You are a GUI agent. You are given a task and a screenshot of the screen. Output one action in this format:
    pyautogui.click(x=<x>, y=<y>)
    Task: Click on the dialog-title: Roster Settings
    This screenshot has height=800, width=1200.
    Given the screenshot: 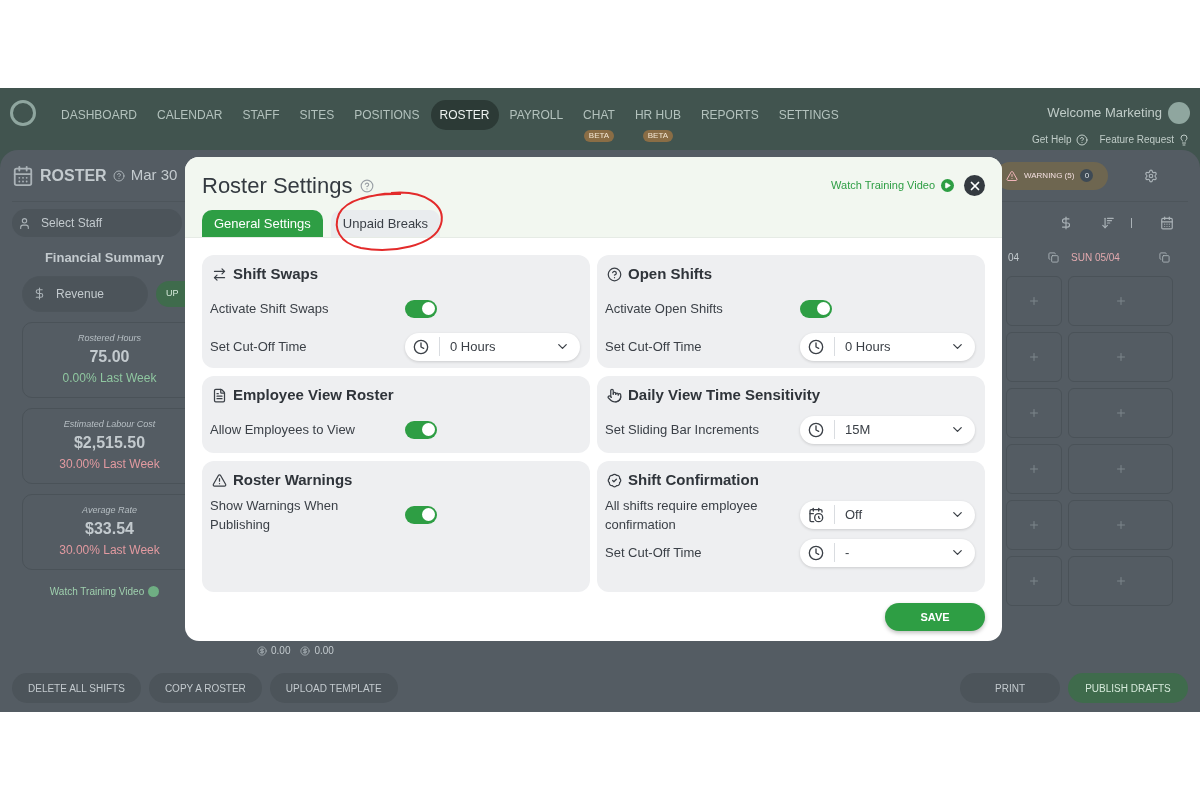 What is the action you would take?
    pyautogui.click(x=277, y=186)
    